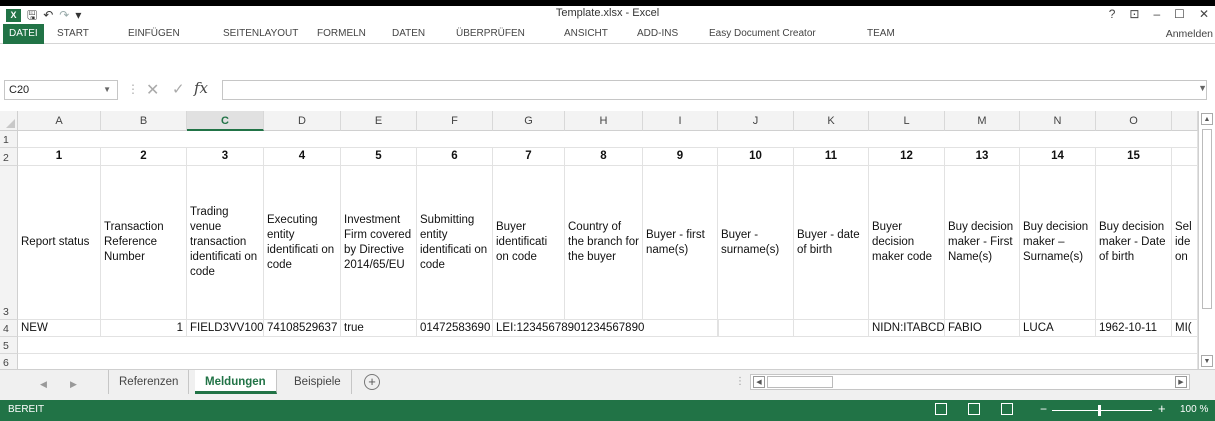 The width and height of the screenshot is (1215, 421). I want to click on cell-k2: 11, so click(831, 157).